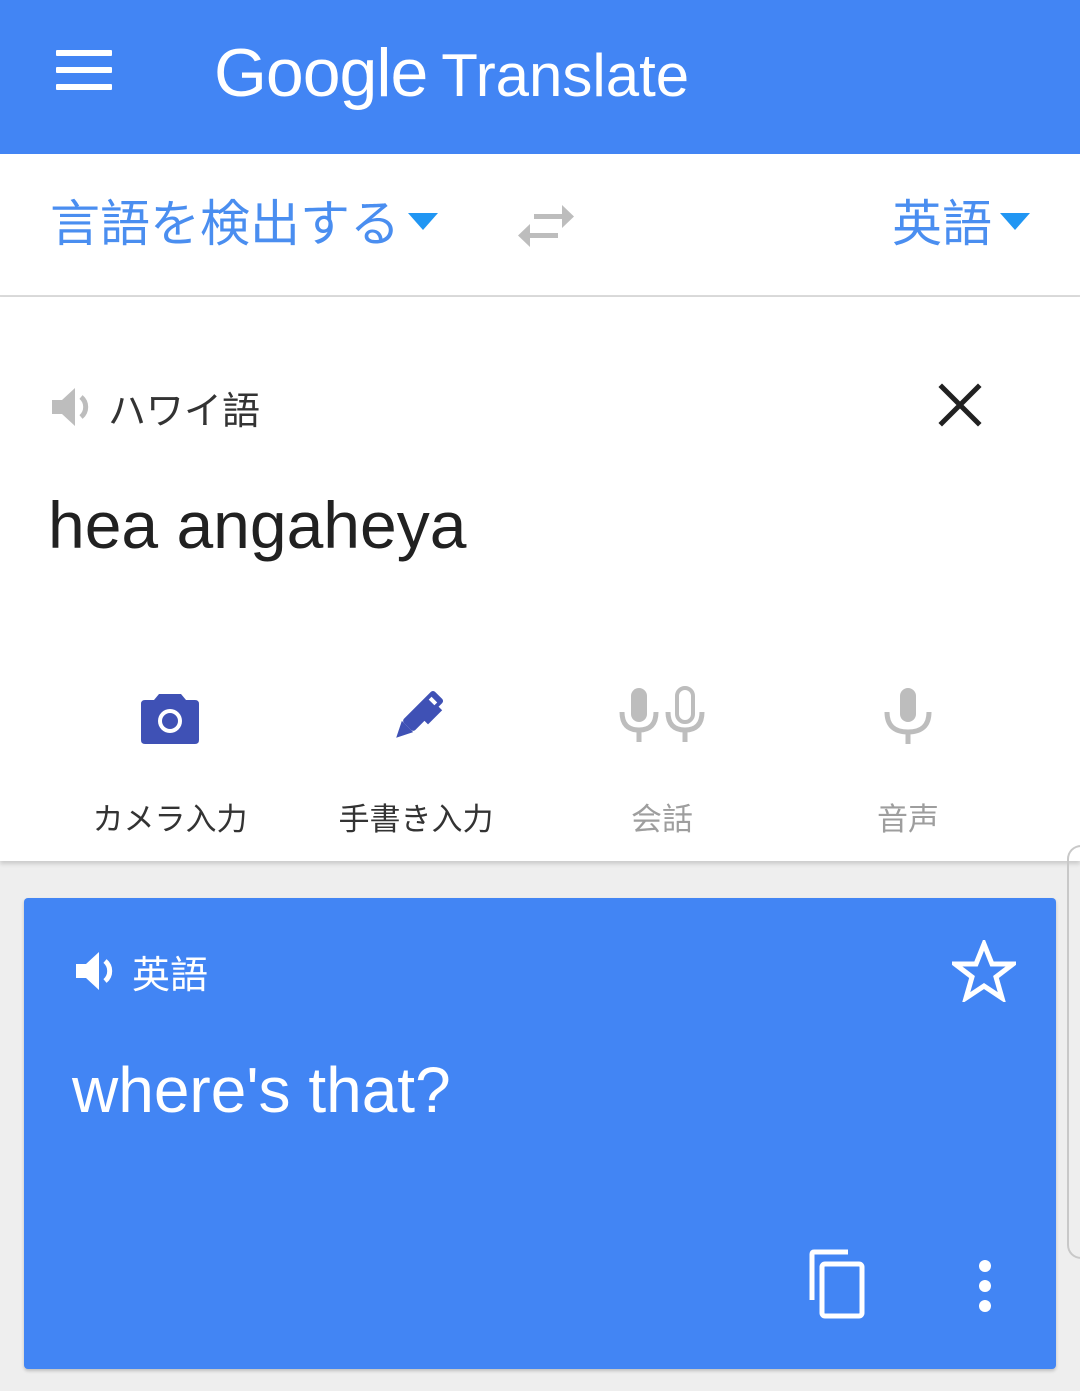 The height and width of the screenshot is (1391, 1080). Describe the element at coordinates (225, 224) in the screenshot. I see `source-language-label: 言語を検出する` at that location.